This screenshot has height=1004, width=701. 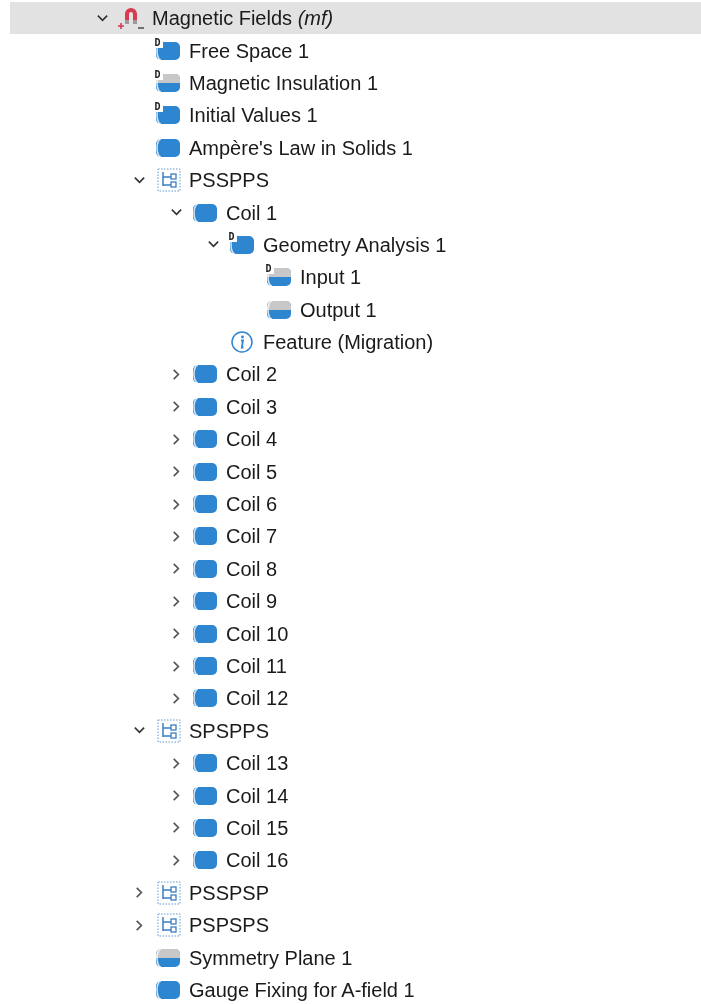 I want to click on tree-row: Coil 13, so click(x=355, y=763).